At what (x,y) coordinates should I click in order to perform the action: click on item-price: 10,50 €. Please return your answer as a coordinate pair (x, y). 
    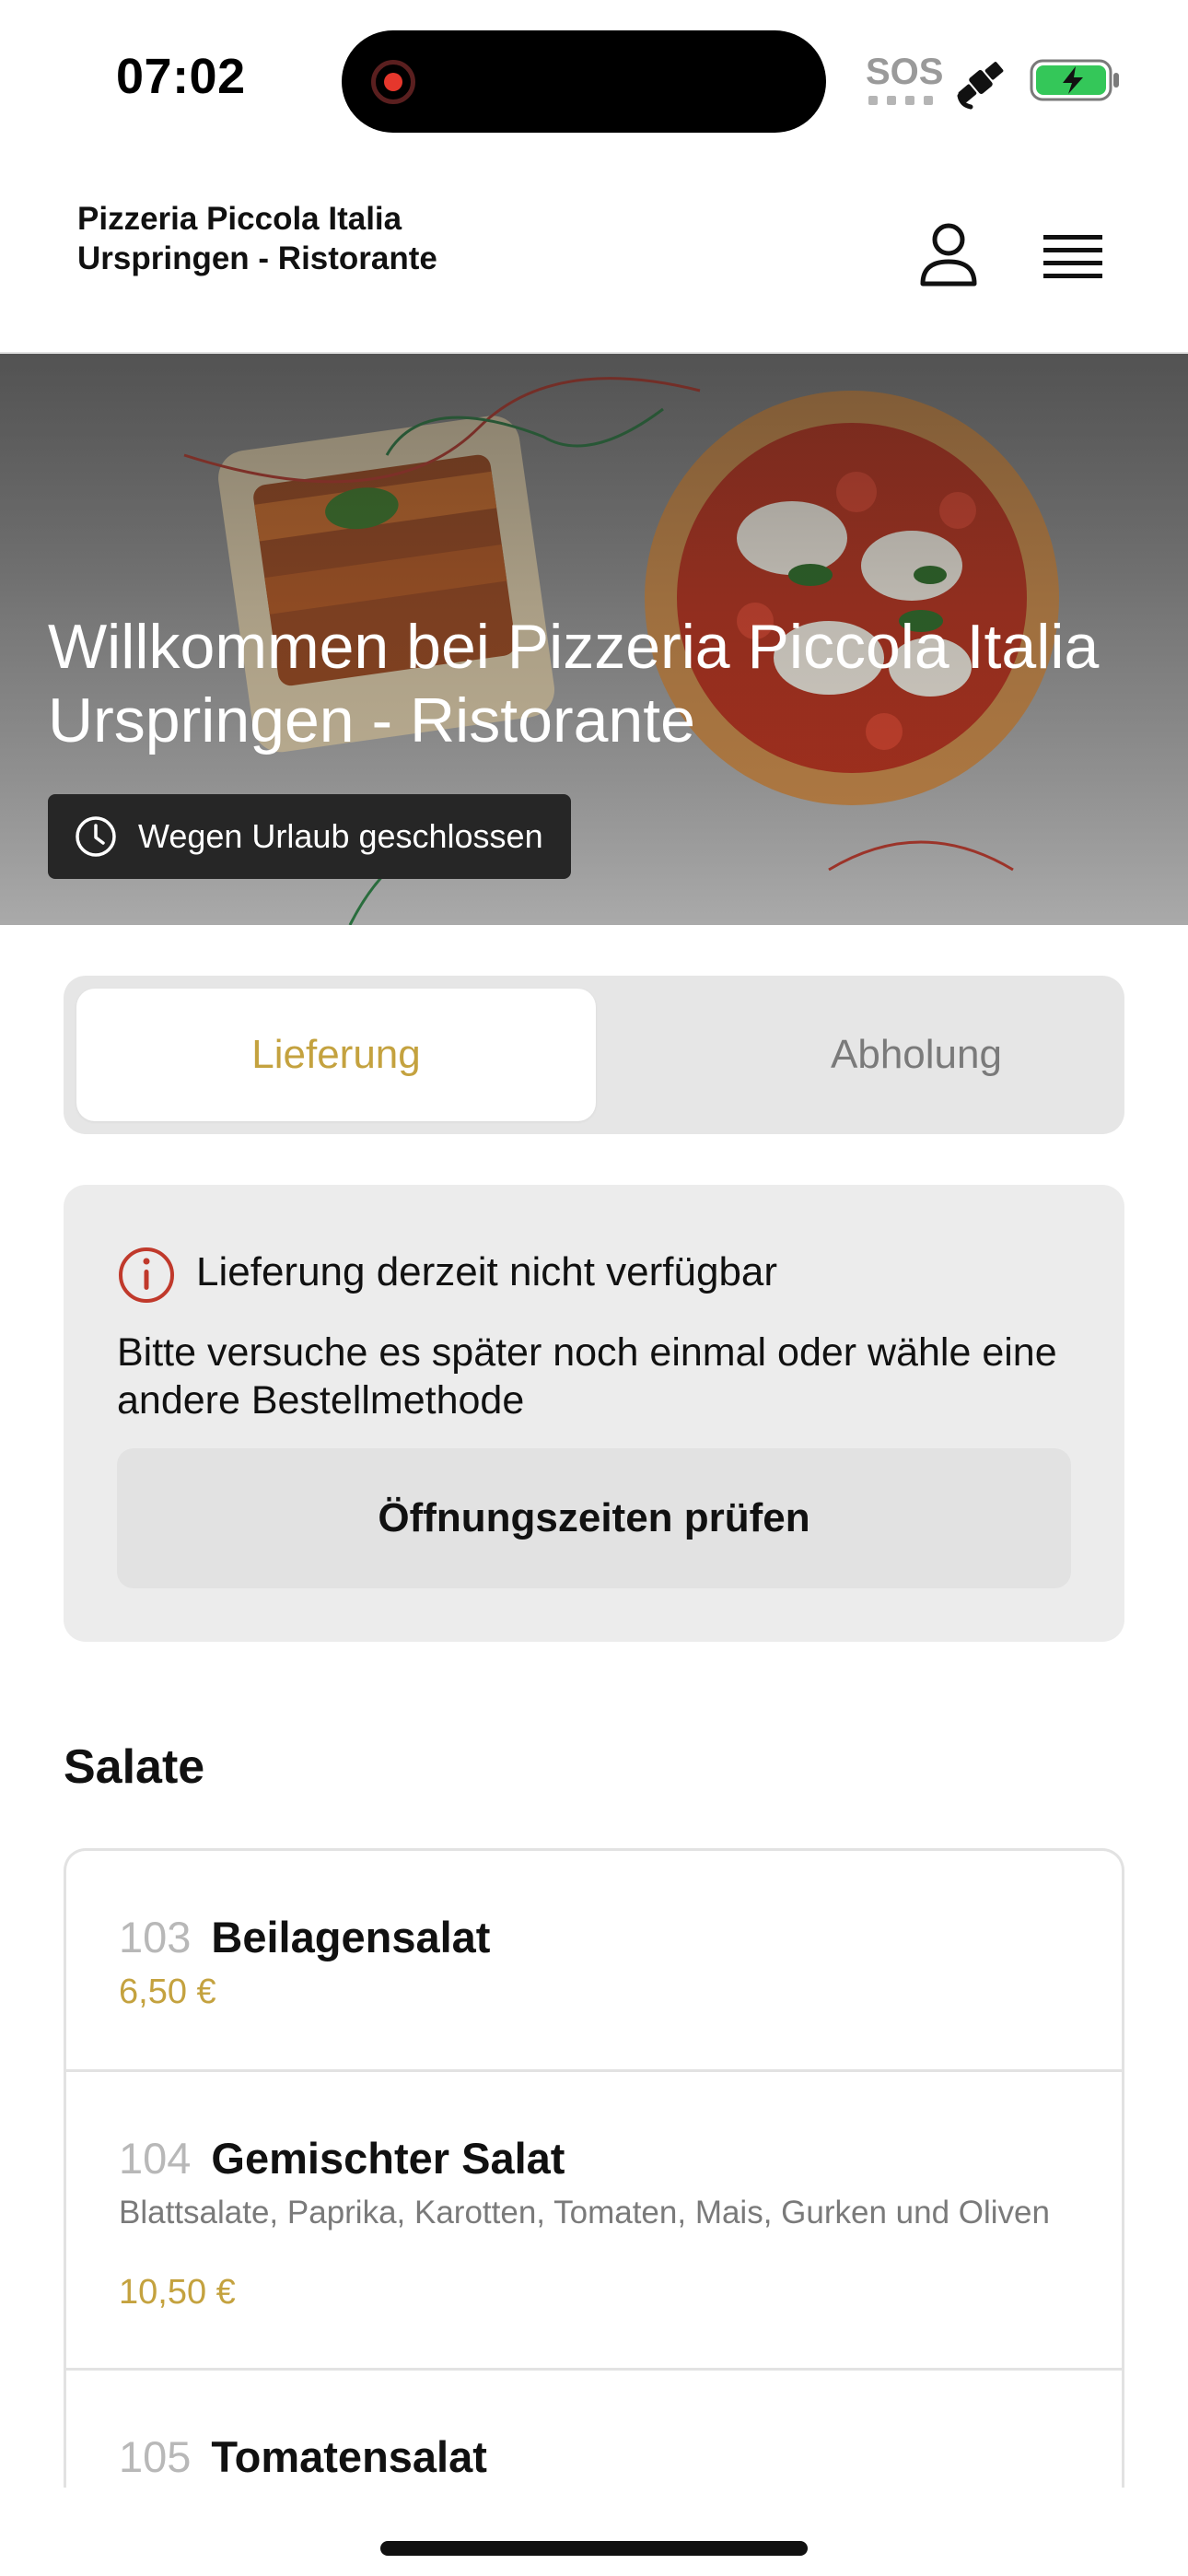
    Looking at the image, I should click on (177, 2292).